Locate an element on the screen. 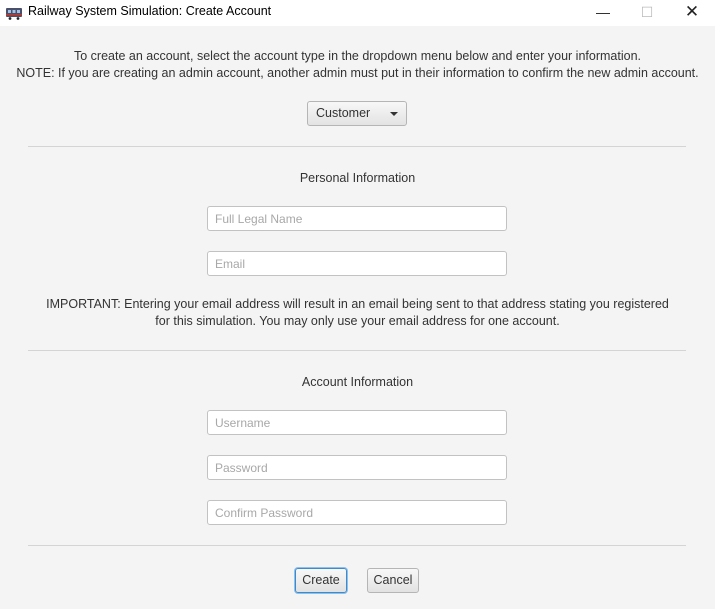 This screenshot has width=715, height=609. maximize-icon: ☐ is located at coordinates (647, 12).